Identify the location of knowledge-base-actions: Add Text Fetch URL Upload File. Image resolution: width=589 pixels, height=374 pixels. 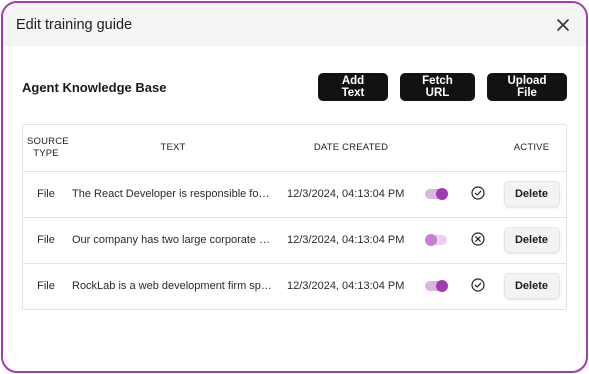
(442, 87).